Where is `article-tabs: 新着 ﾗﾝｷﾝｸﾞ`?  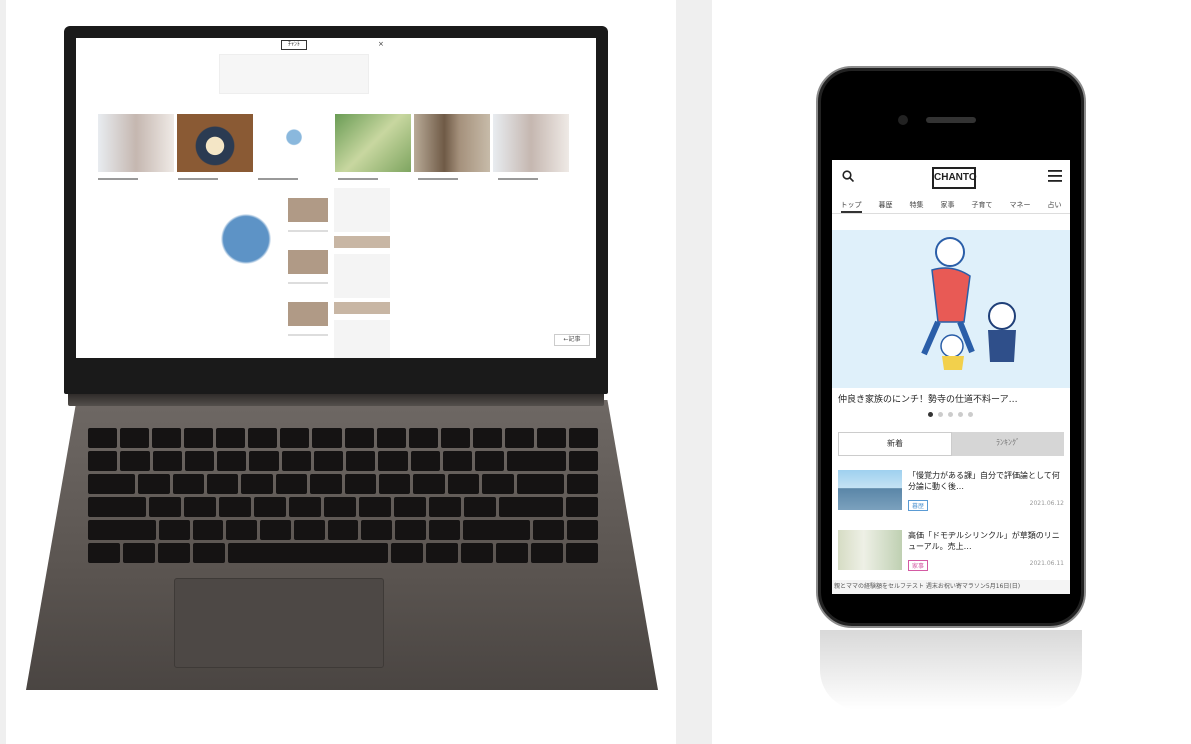 article-tabs: 新着 ﾗﾝｷﾝｸﾞ is located at coordinates (951, 444).